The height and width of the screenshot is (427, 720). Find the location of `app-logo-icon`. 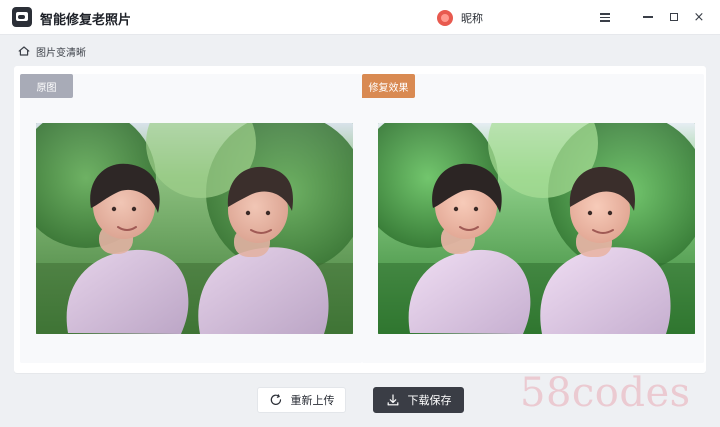

app-logo-icon is located at coordinates (22, 17).